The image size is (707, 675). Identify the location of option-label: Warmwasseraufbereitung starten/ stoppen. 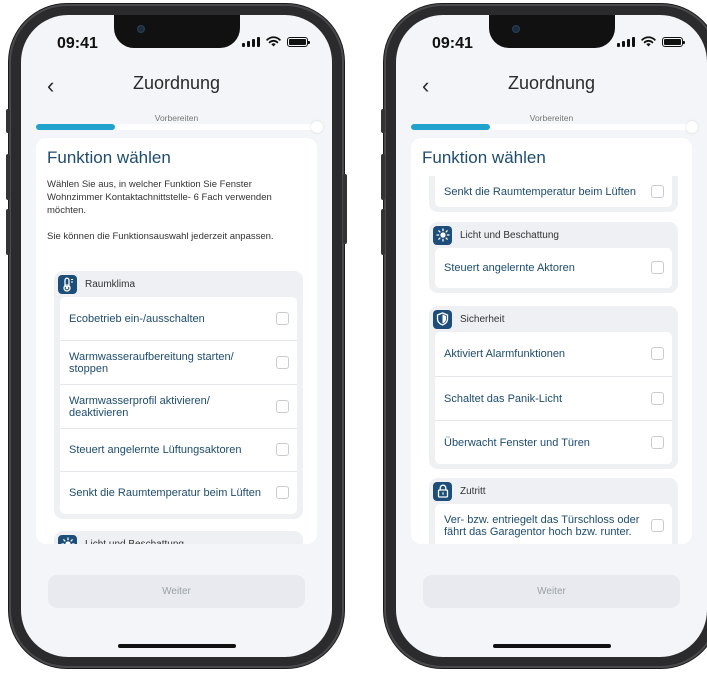
(151, 362).